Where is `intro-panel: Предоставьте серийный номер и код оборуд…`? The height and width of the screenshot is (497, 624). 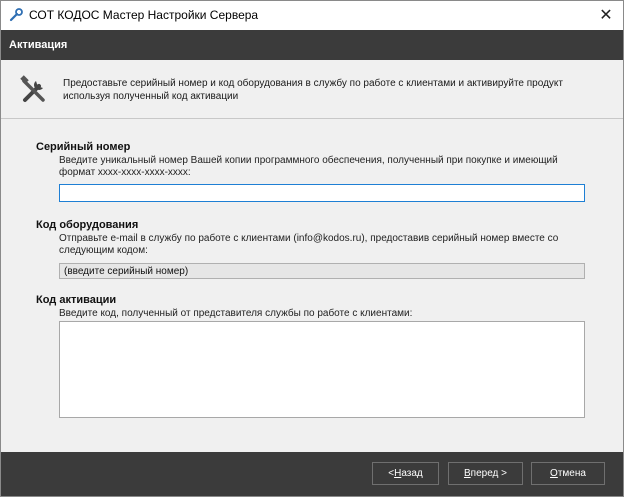
intro-panel: Предоставьте серийный номер и код оборуд… is located at coordinates (312, 89).